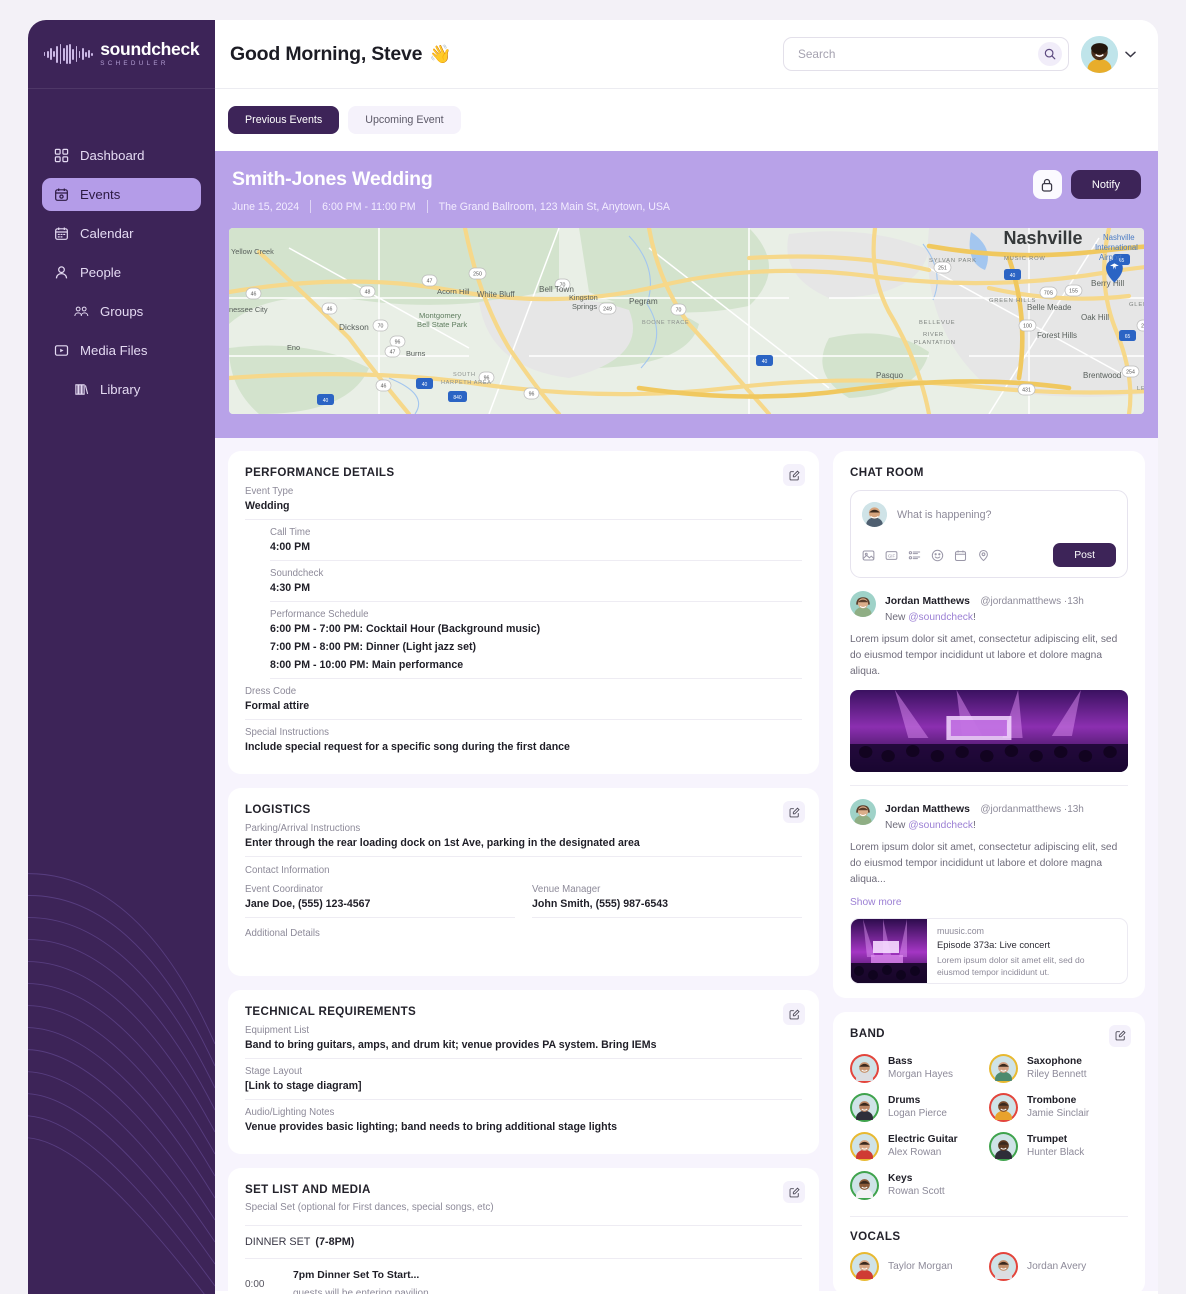 The width and height of the screenshot is (1186, 1294). I want to click on svg-text: Dickson, so click(354, 327).